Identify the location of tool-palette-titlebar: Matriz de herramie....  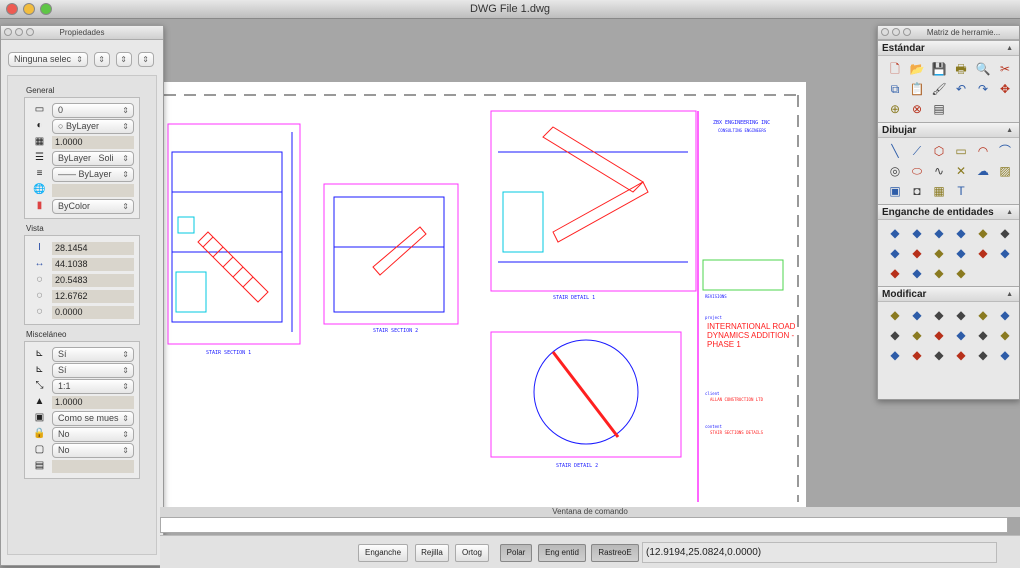
(948, 33).